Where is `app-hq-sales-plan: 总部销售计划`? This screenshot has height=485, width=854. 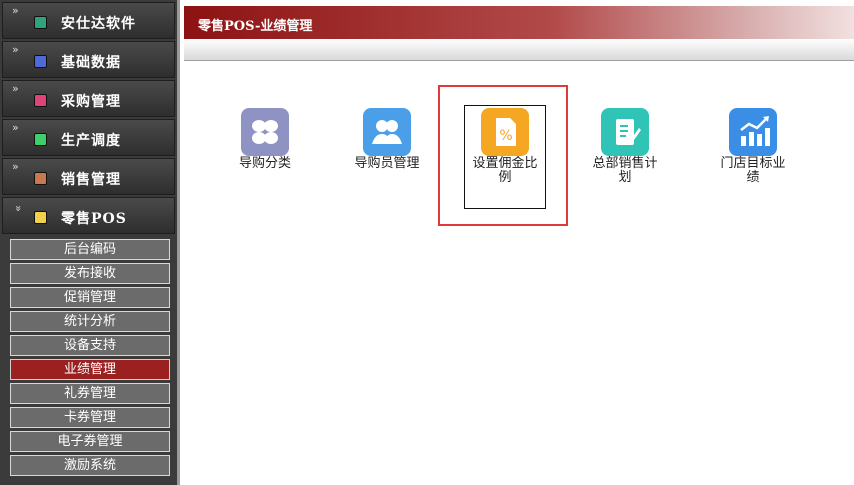 app-hq-sales-plan: 总部销售计划 is located at coordinates (625, 146).